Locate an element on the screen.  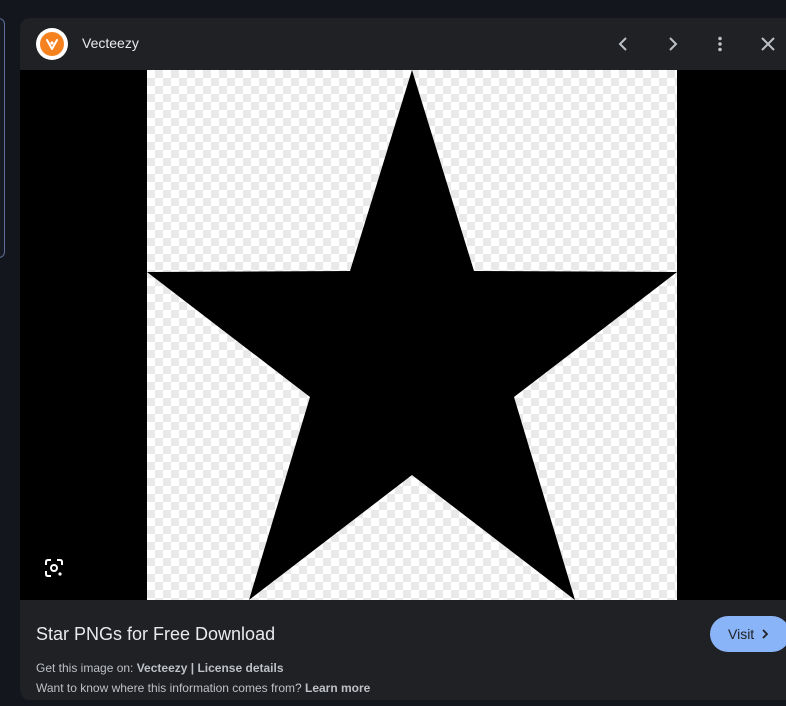
preview-header: Vecteezy is located at coordinates (403, 44).